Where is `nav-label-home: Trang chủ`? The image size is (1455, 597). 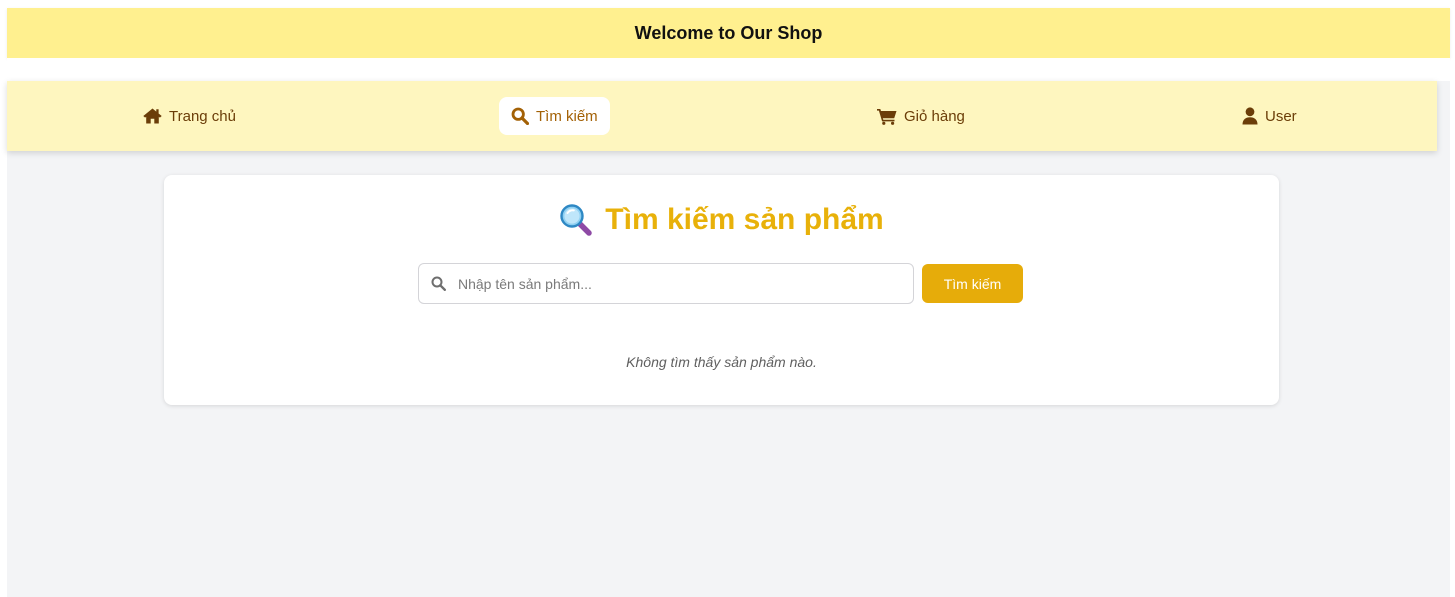 nav-label-home: Trang chủ is located at coordinates (202, 116).